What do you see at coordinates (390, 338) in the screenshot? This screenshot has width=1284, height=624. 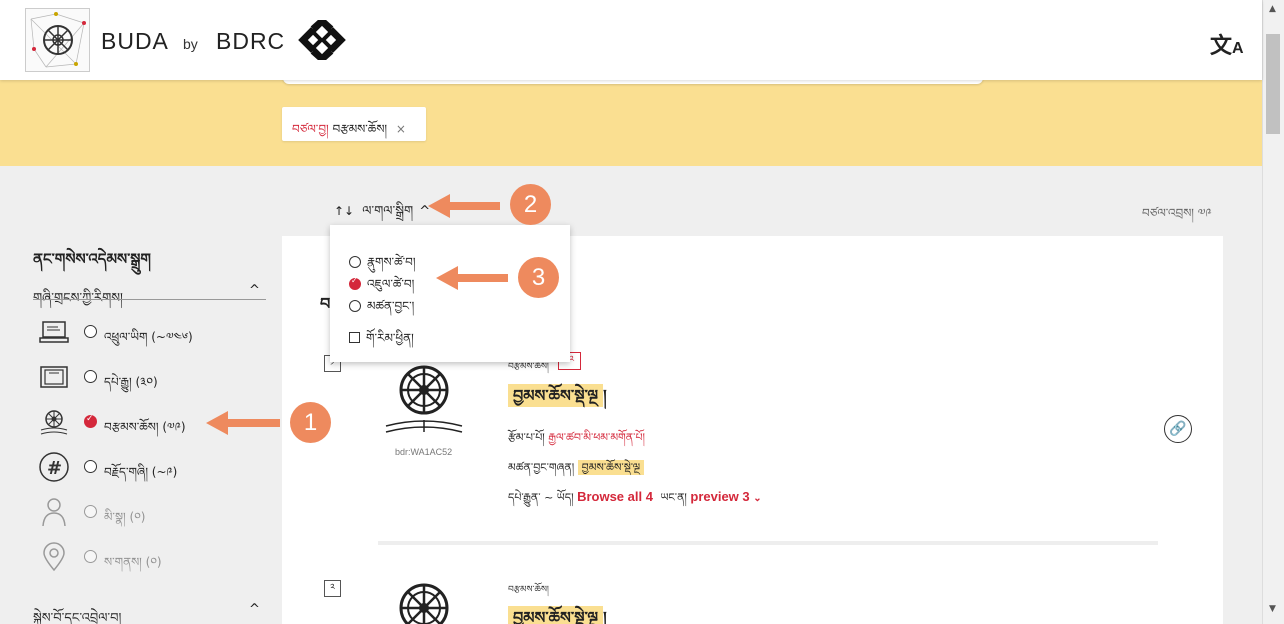 I see `sort-reverse-label: གོ་རིམ་ཕྱིན།` at bounding box center [390, 338].